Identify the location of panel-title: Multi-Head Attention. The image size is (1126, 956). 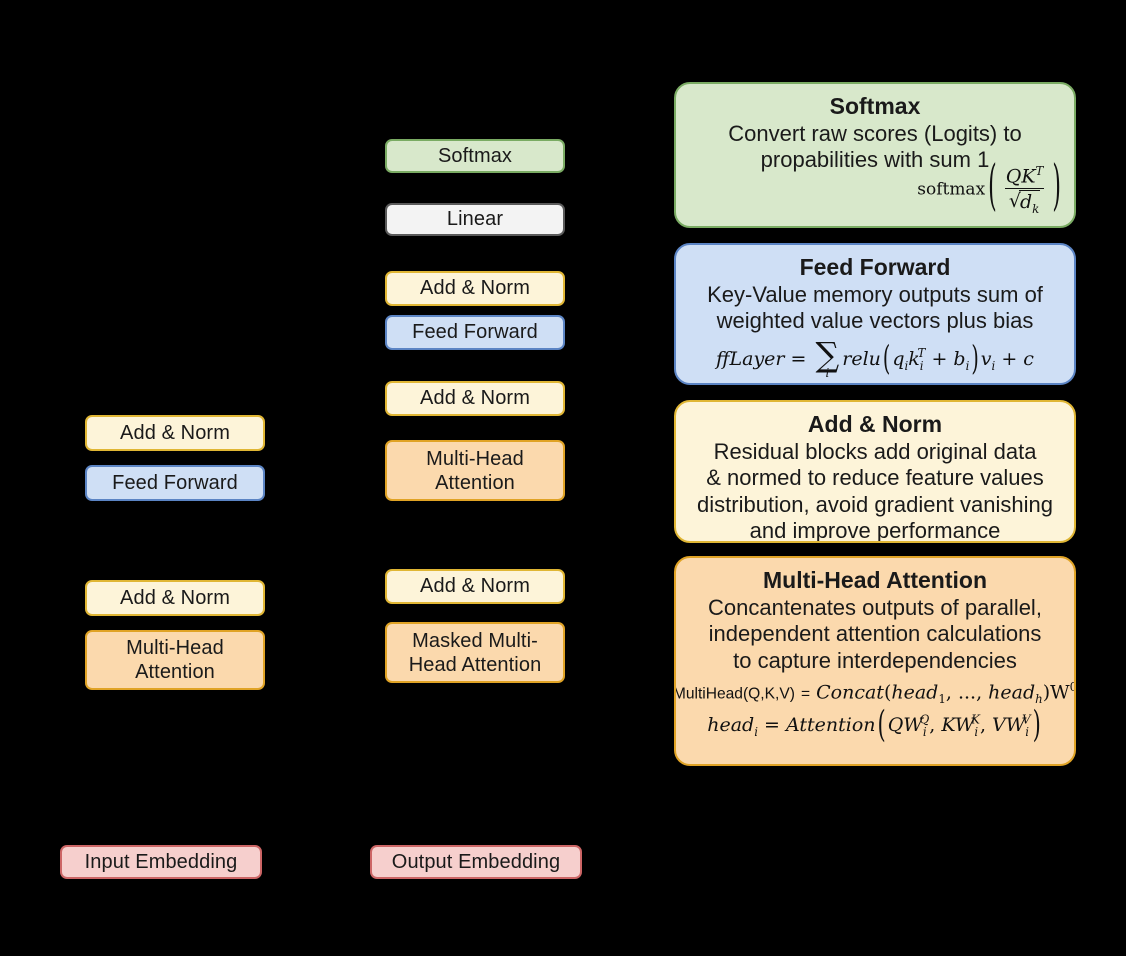
(874, 580).